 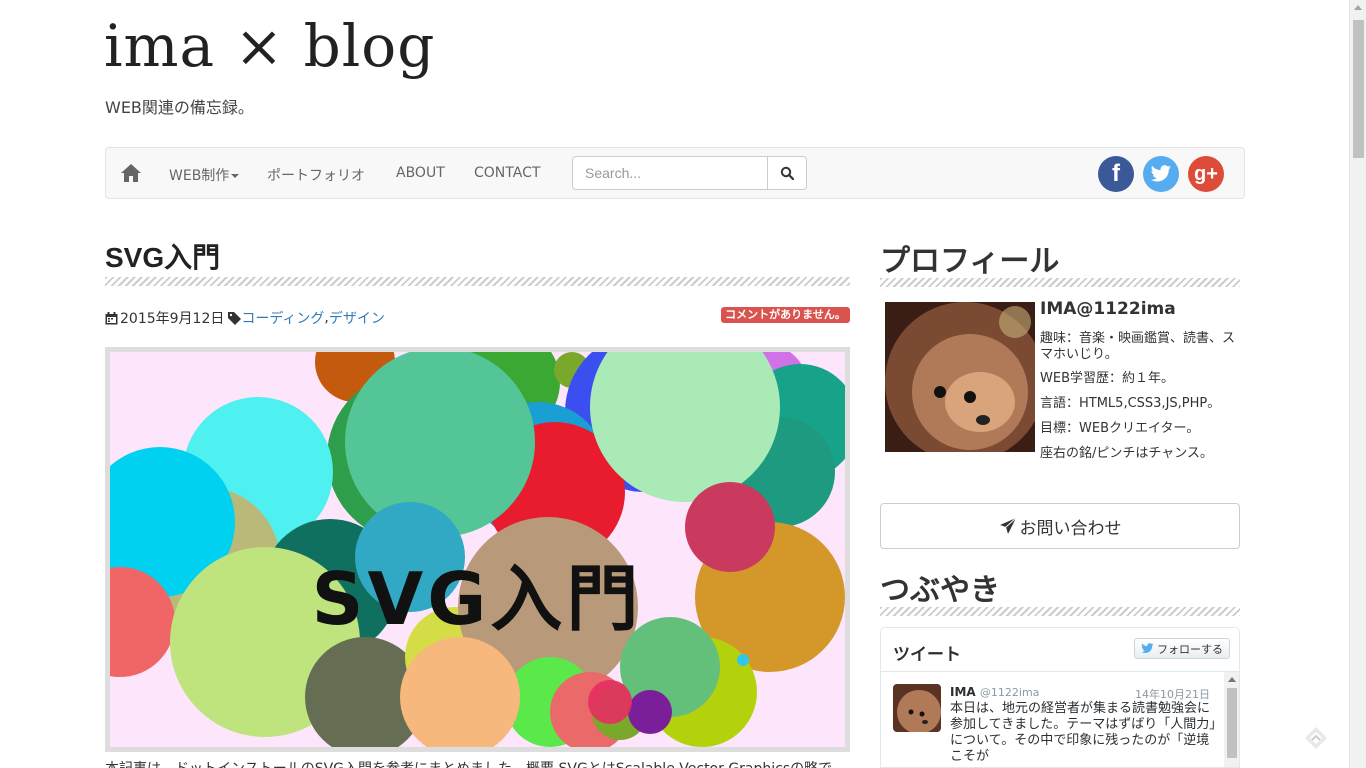 What do you see at coordinates (970, 261) in the screenshot?
I see `sidebar-profile-heading: プロフィール` at bounding box center [970, 261].